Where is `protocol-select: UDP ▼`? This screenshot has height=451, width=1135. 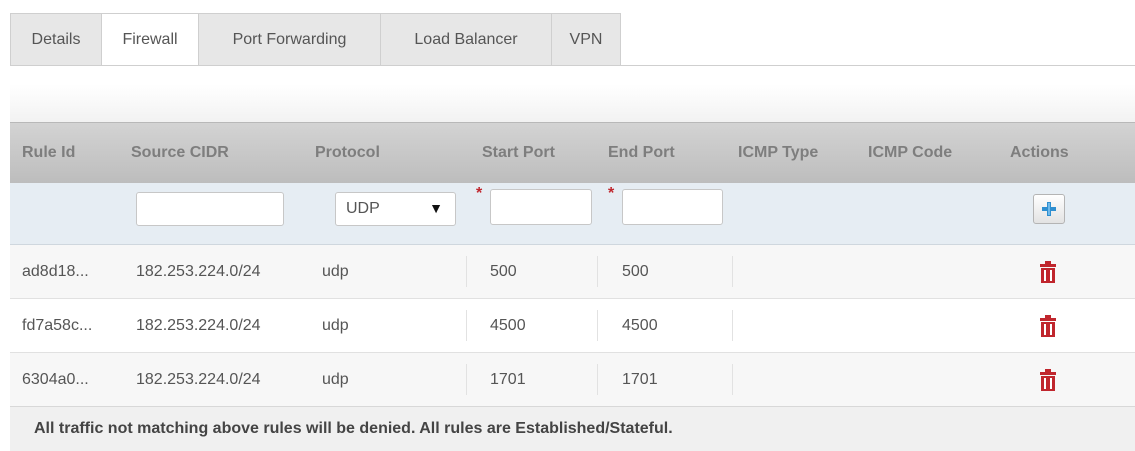 protocol-select: UDP ▼ is located at coordinates (395, 209).